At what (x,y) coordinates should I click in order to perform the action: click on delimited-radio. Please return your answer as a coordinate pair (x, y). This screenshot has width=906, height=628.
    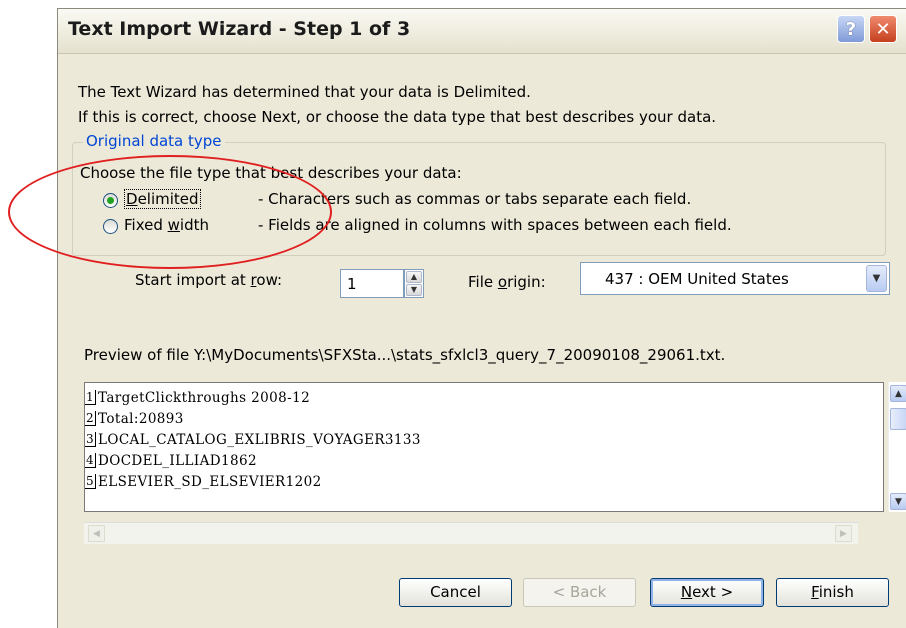
    Looking at the image, I should click on (110, 200).